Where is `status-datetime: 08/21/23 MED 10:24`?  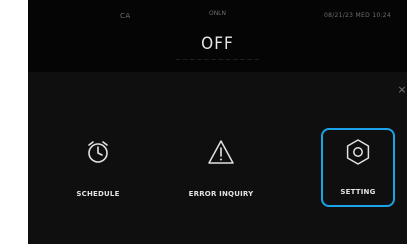 status-datetime: 08/21/23 MED 10:24 is located at coordinates (357, 15).